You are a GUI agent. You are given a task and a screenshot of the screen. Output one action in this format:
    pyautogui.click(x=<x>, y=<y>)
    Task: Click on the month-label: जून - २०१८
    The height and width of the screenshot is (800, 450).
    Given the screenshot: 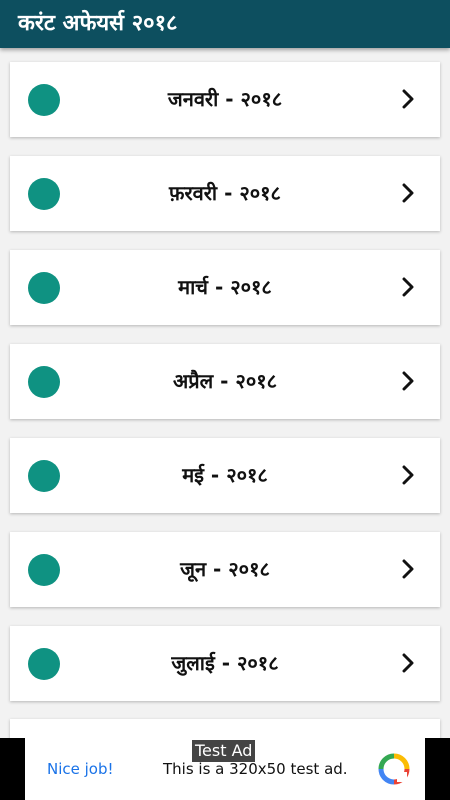 What is the action you would take?
    pyautogui.click(x=225, y=569)
    